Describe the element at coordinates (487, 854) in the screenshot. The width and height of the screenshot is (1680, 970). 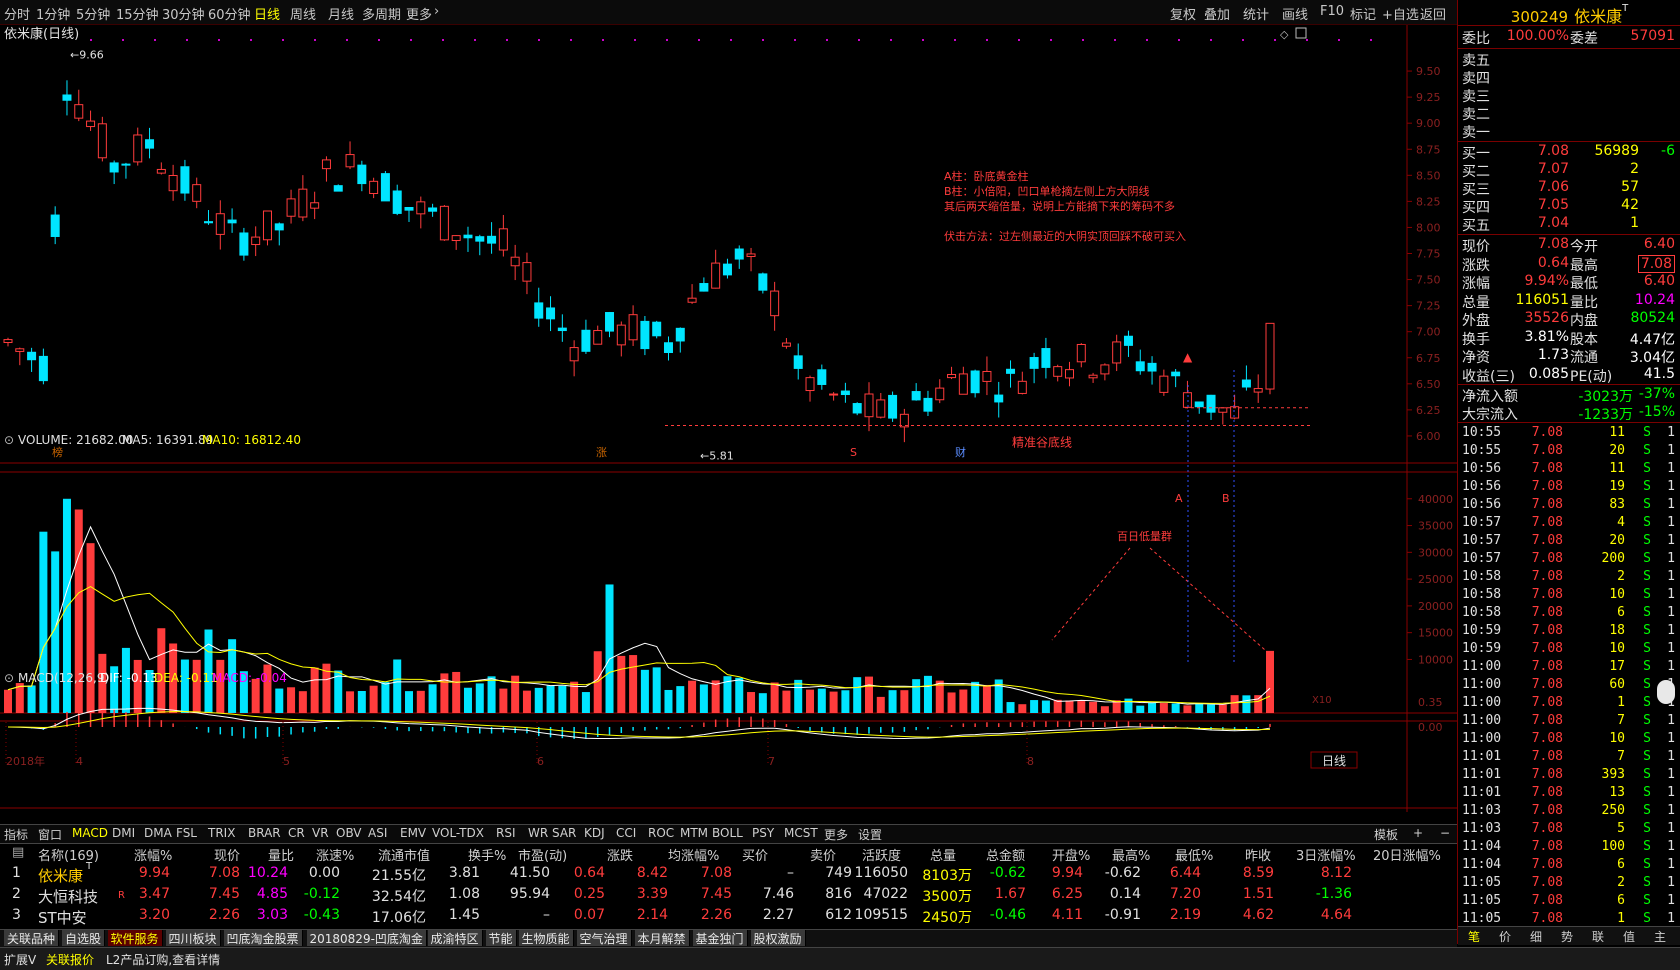
I see `column-header: 换手%` at that location.